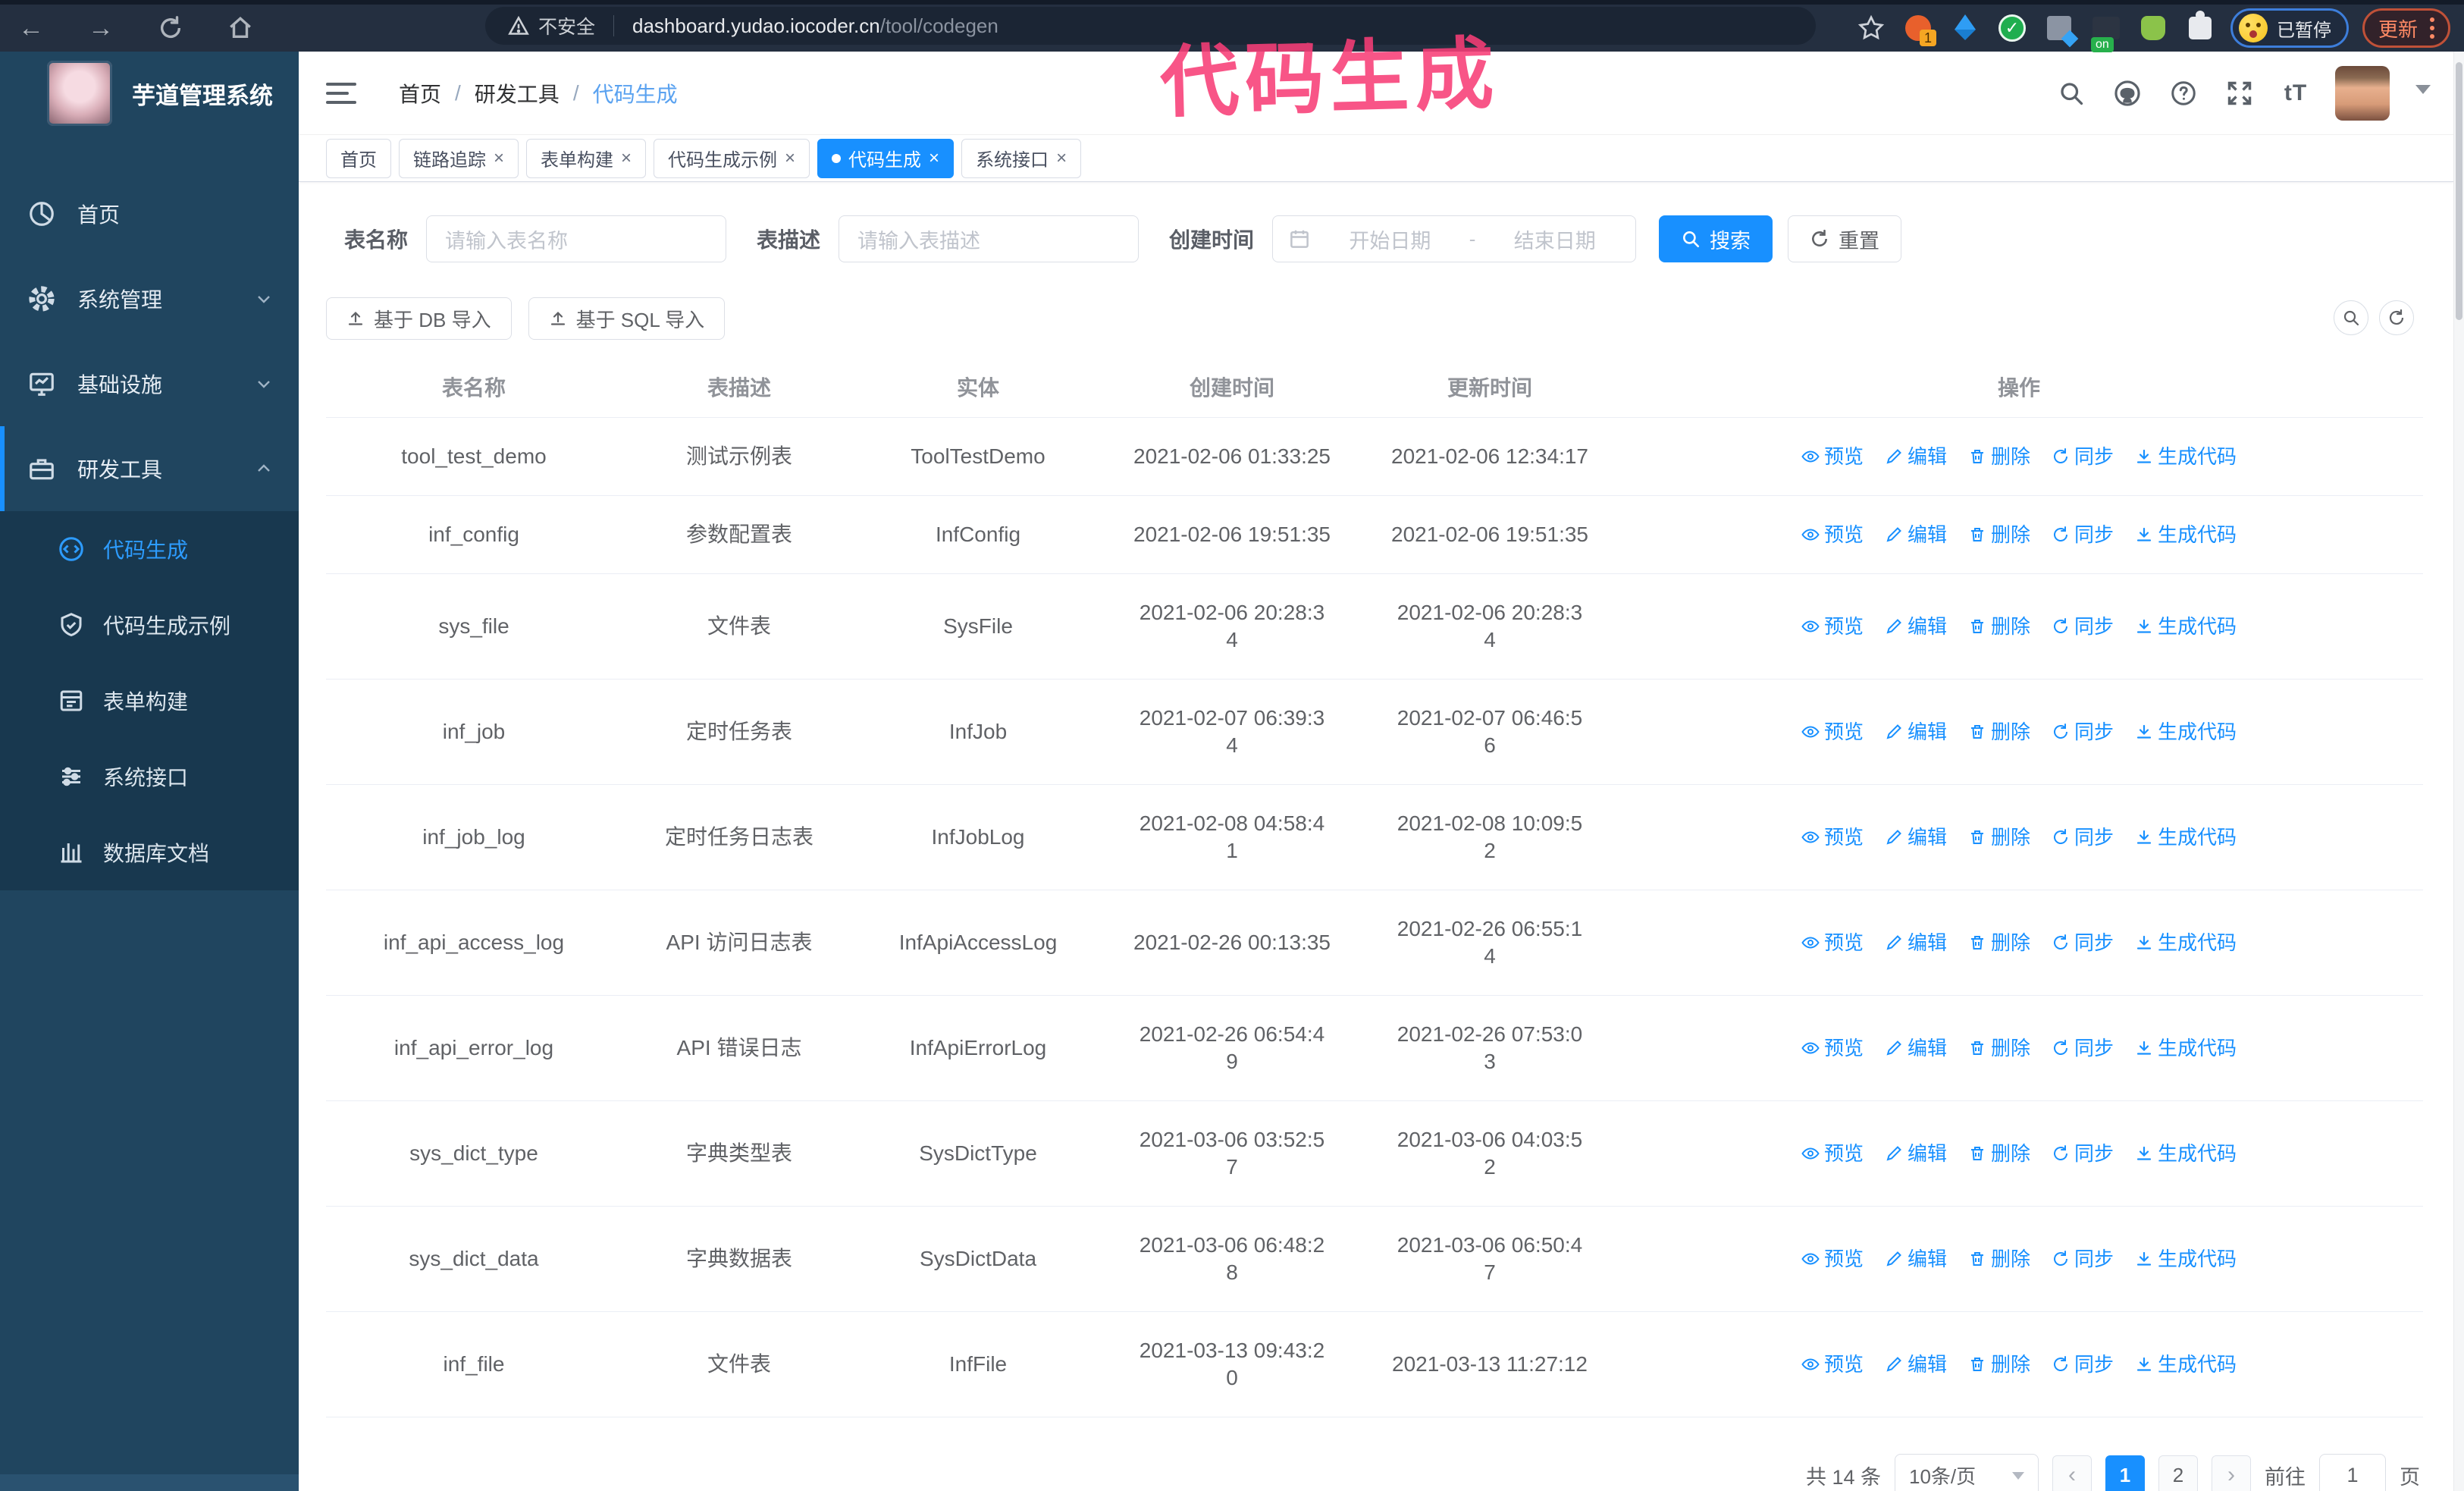 This screenshot has height=1491, width=2464. I want to click on page-size-select: 10条/页, so click(1967, 1472).